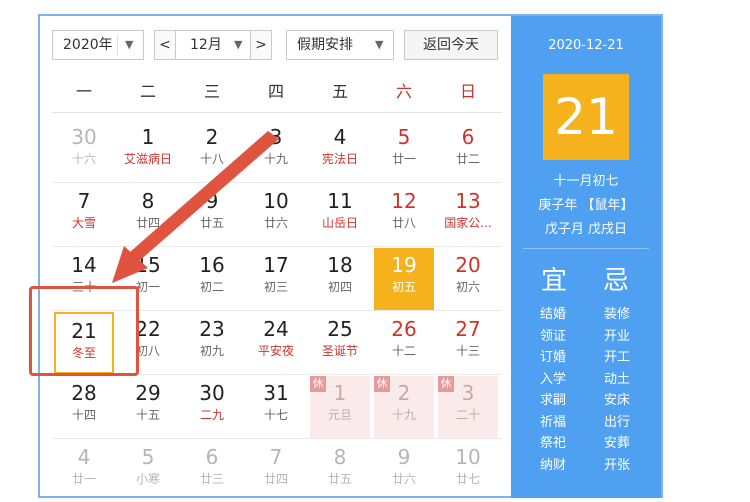 Image resolution: width=750 pixels, height=502 pixels. Describe the element at coordinates (340, 137) in the screenshot. I see `day-number: 4` at that location.